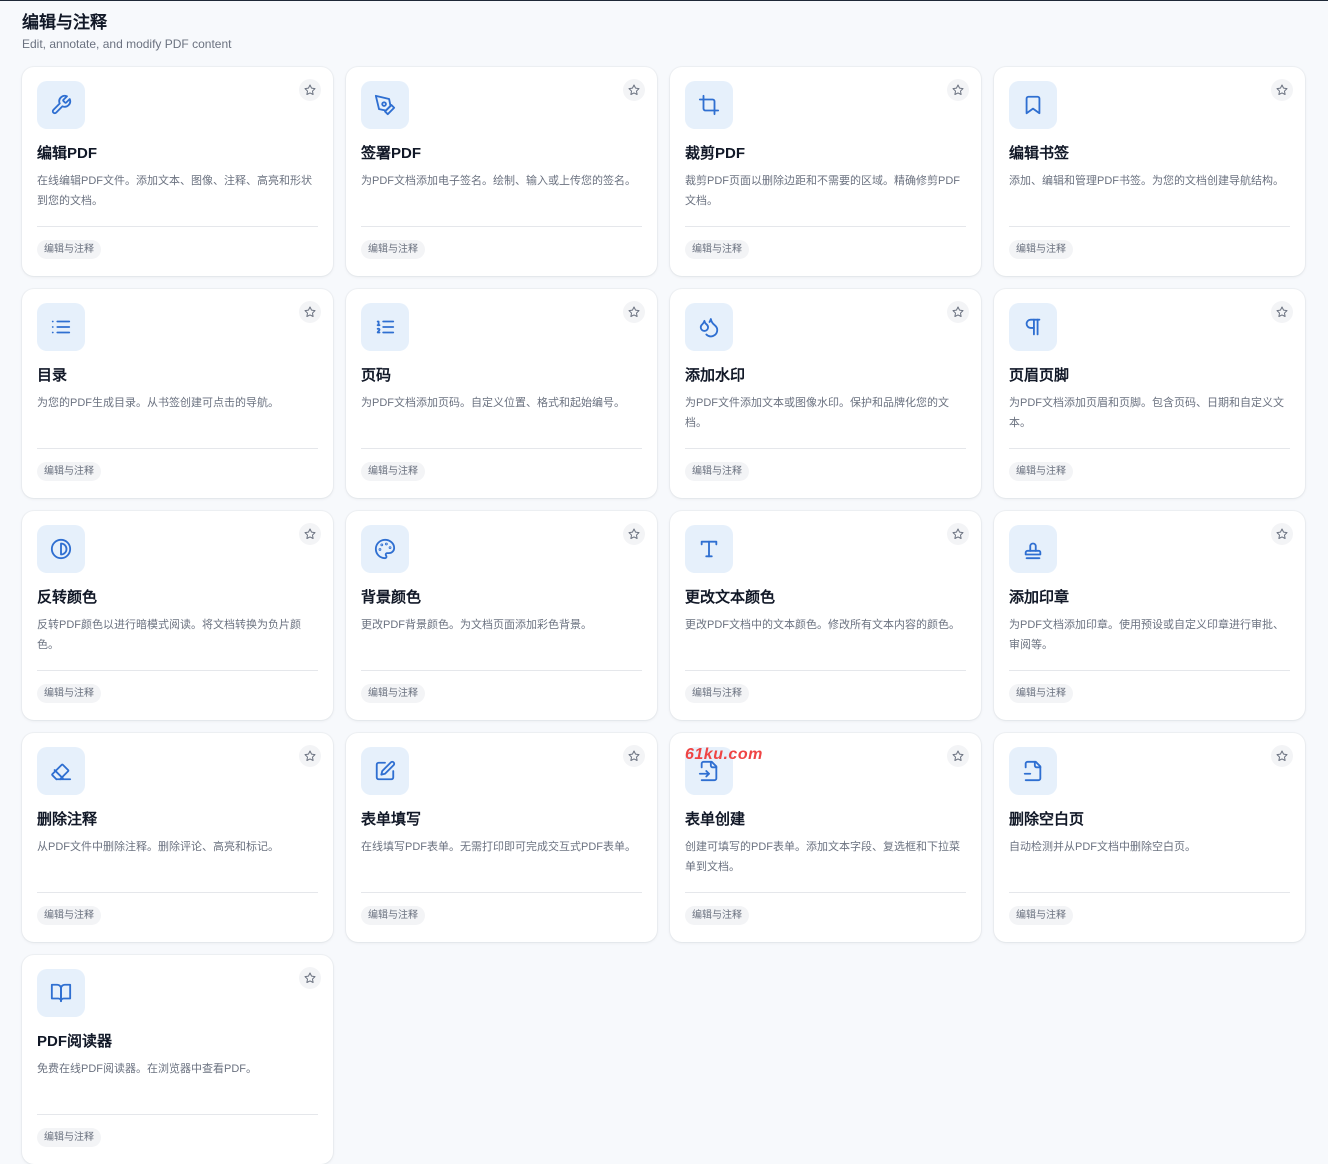 Image resolution: width=1328 pixels, height=1164 pixels. I want to click on tool-card: 删除空白页 自动检测并从PDF文档中删除空白页。 编辑与注释, so click(1149, 837).